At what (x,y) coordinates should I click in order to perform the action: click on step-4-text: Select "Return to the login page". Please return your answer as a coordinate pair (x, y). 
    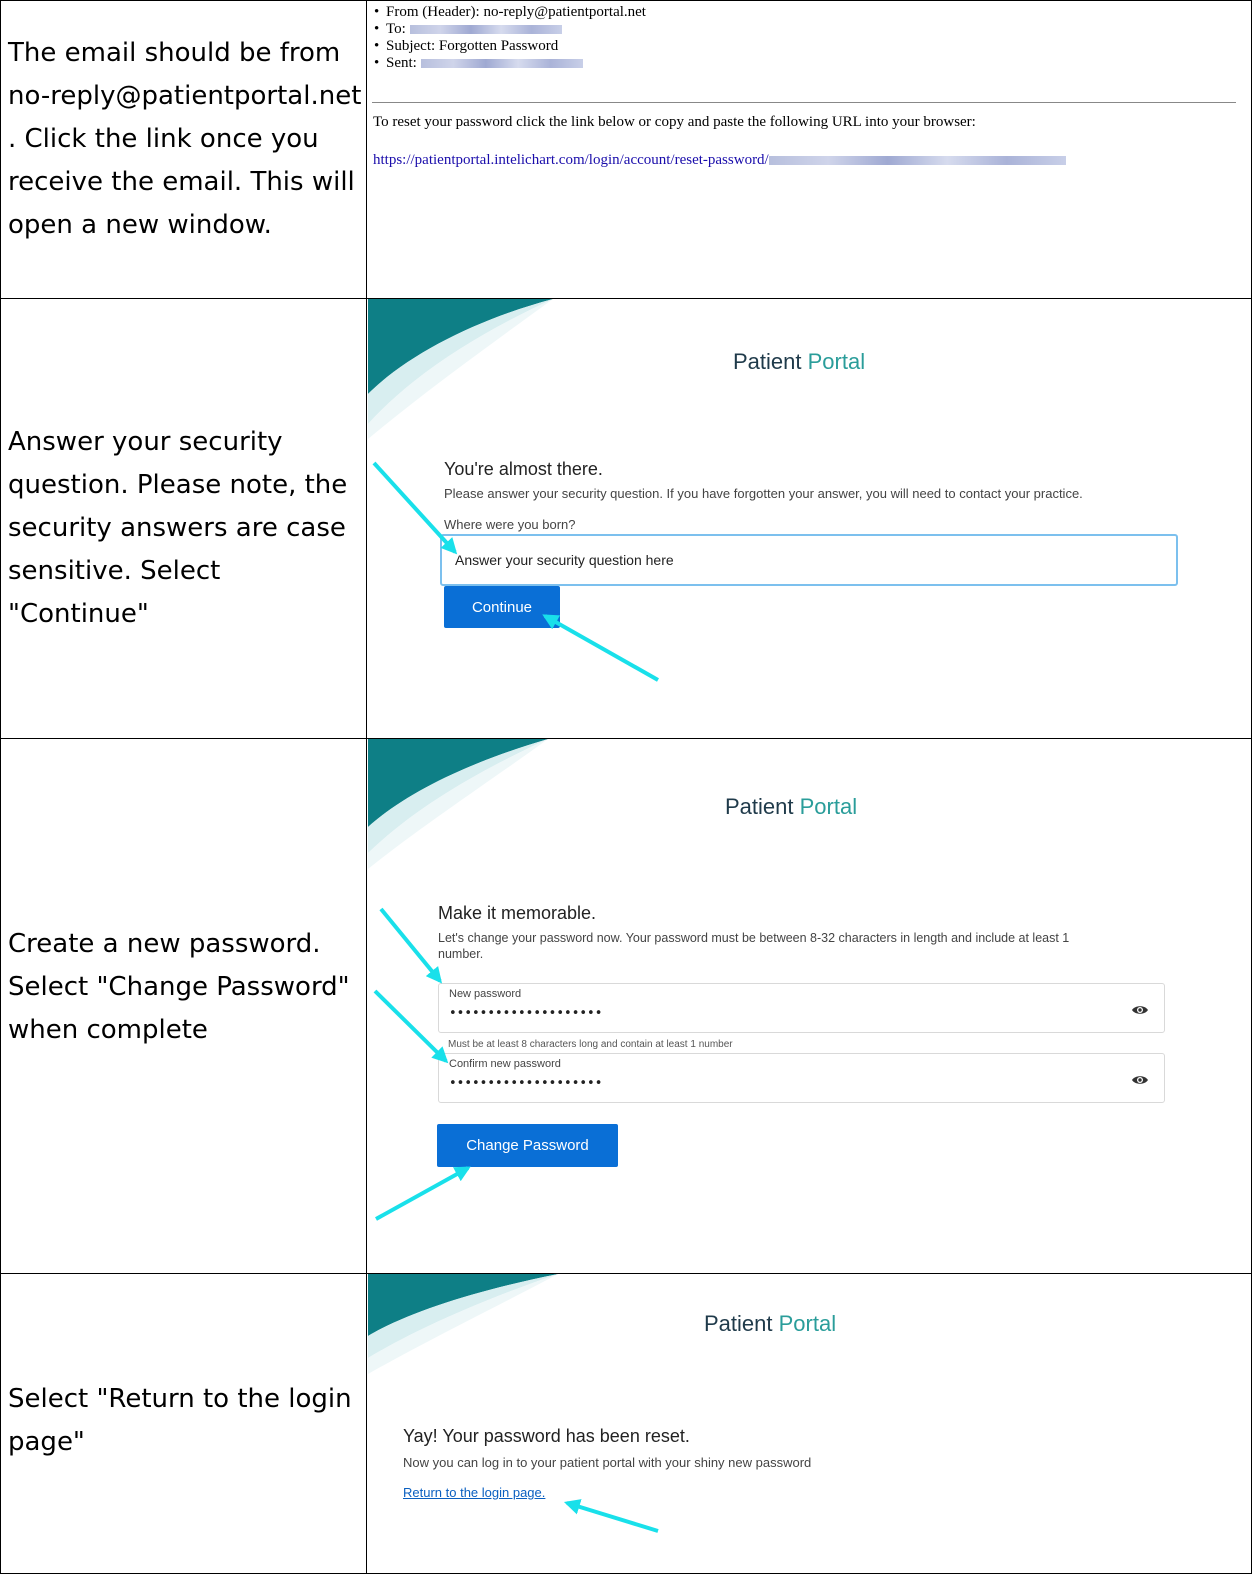
    Looking at the image, I should click on (180, 1420).